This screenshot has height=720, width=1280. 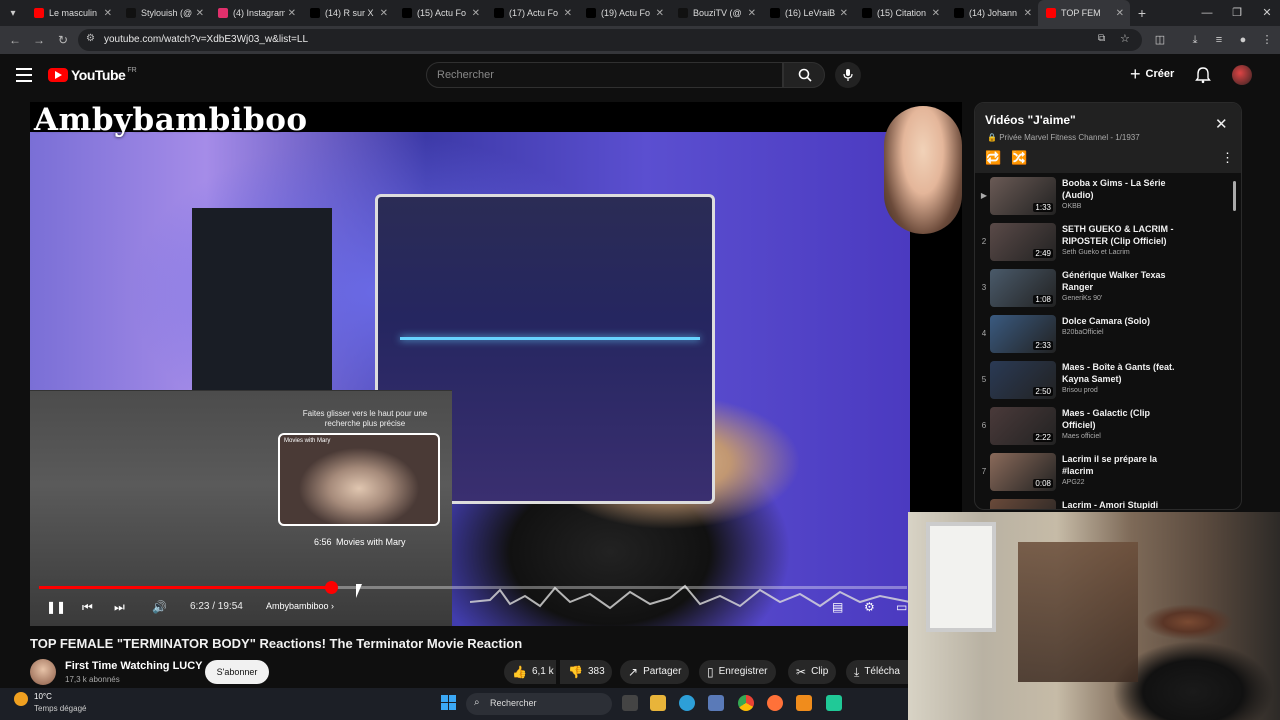 I want to click on progress-bar, so click(x=473, y=587).